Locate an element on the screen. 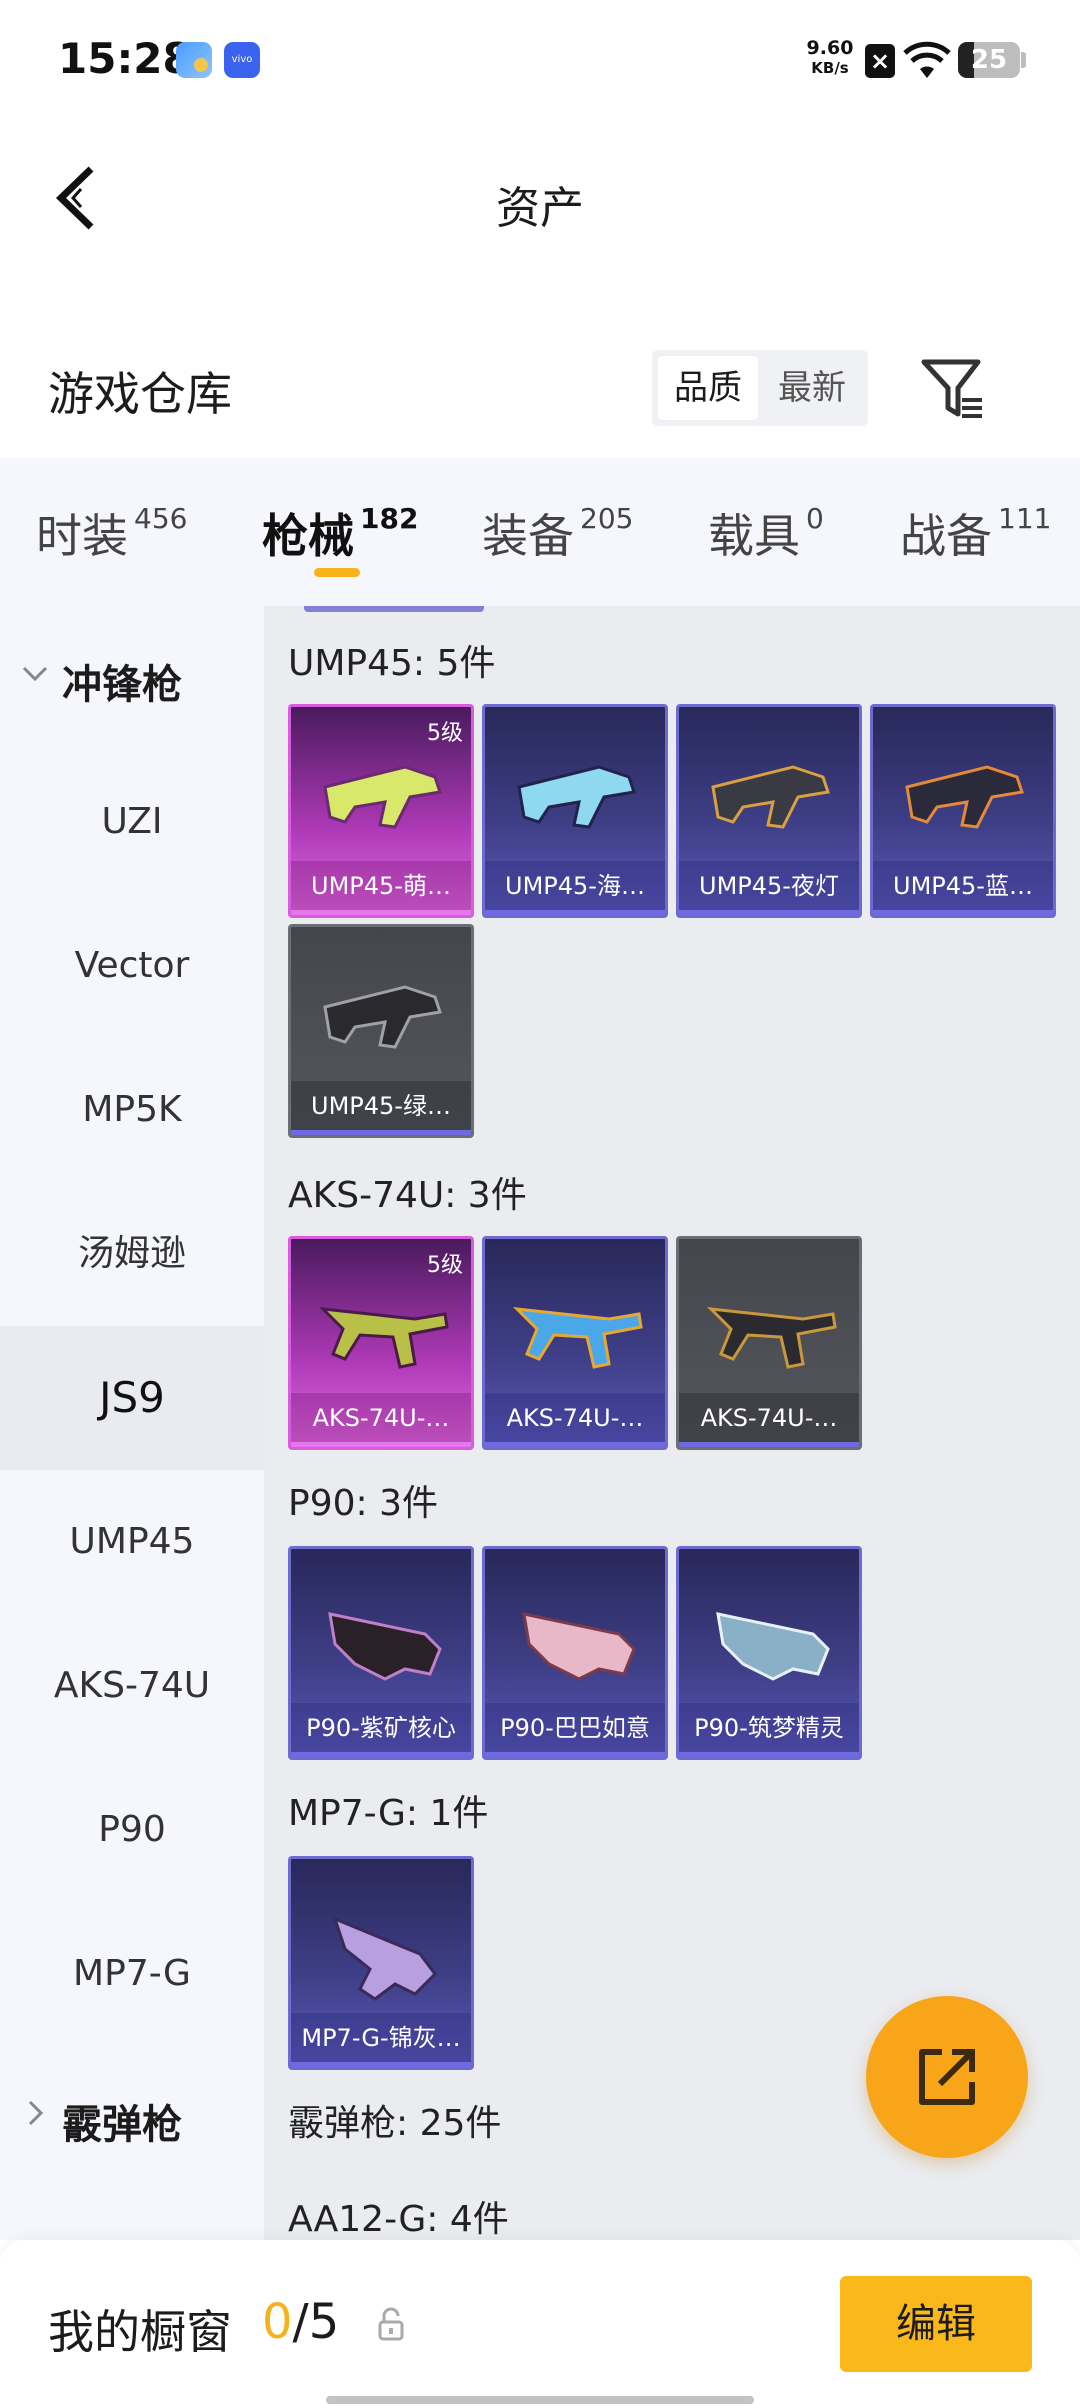 The height and width of the screenshot is (2408, 1080). section-title-aks74u: AKS-74U: 3件 is located at coordinates (407, 1195).